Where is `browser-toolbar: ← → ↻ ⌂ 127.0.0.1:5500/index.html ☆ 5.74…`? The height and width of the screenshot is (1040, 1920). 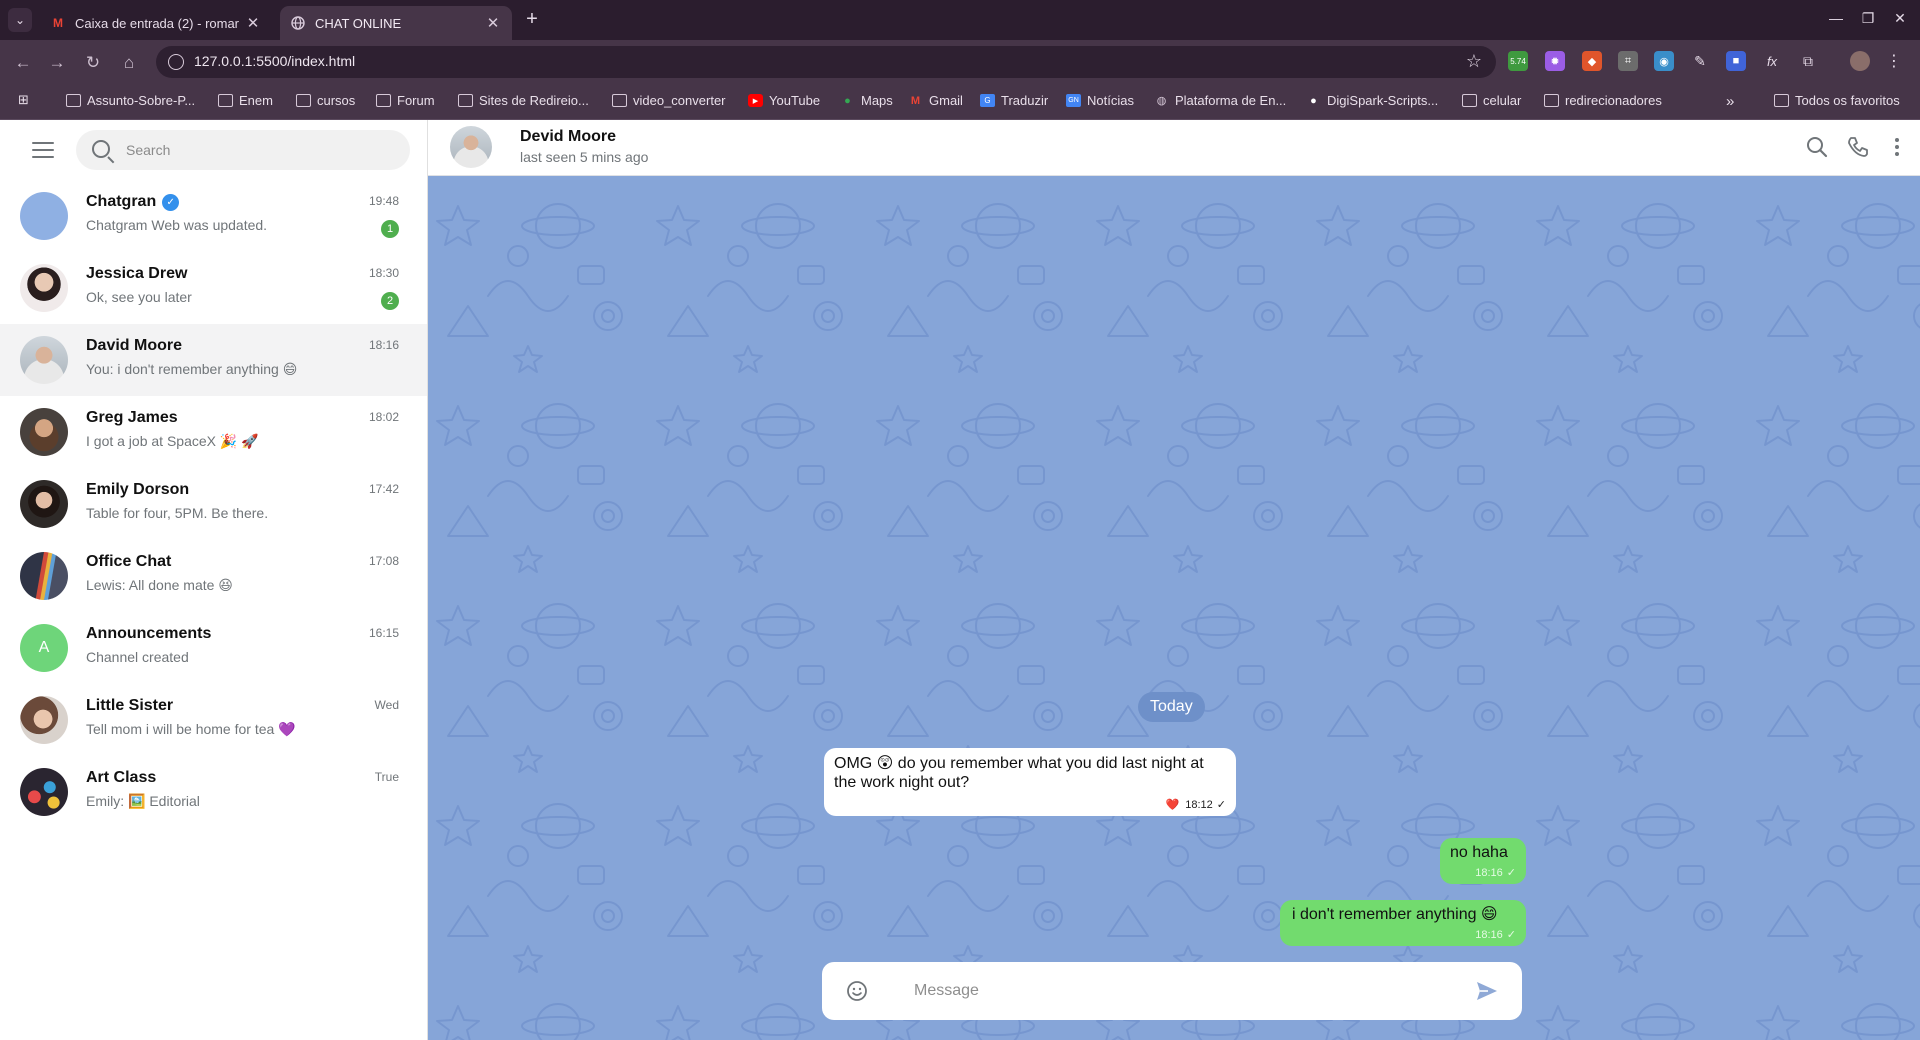 browser-toolbar: ← → ↻ ⌂ 127.0.0.1:5500/index.html ☆ 5.74… is located at coordinates (960, 62).